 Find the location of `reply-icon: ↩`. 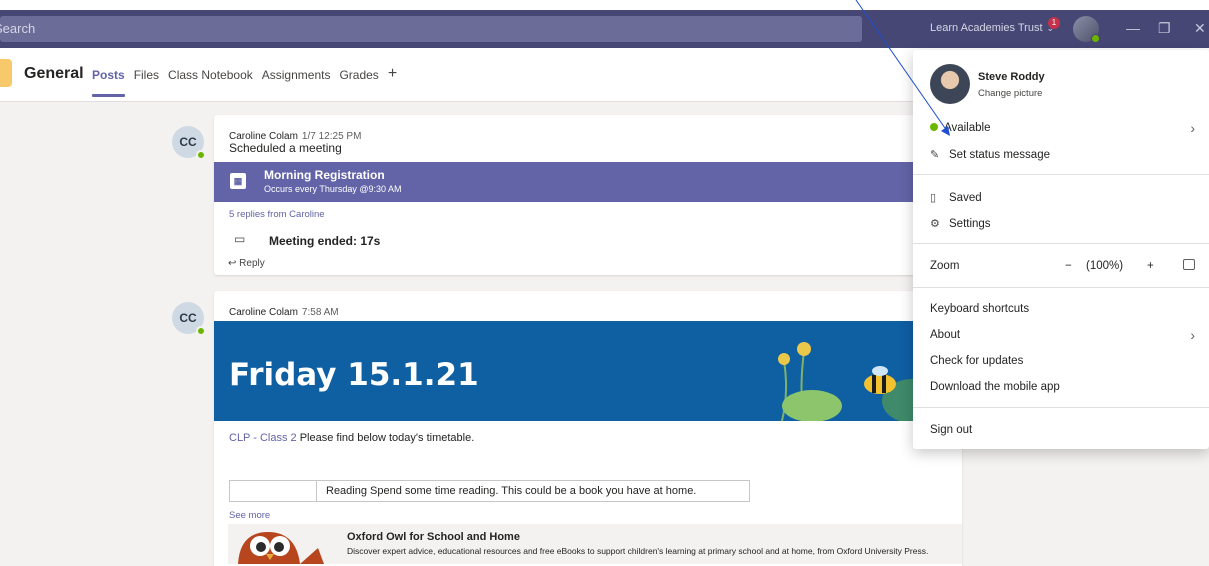

reply-icon: ↩ is located at coordinates (232, 263).